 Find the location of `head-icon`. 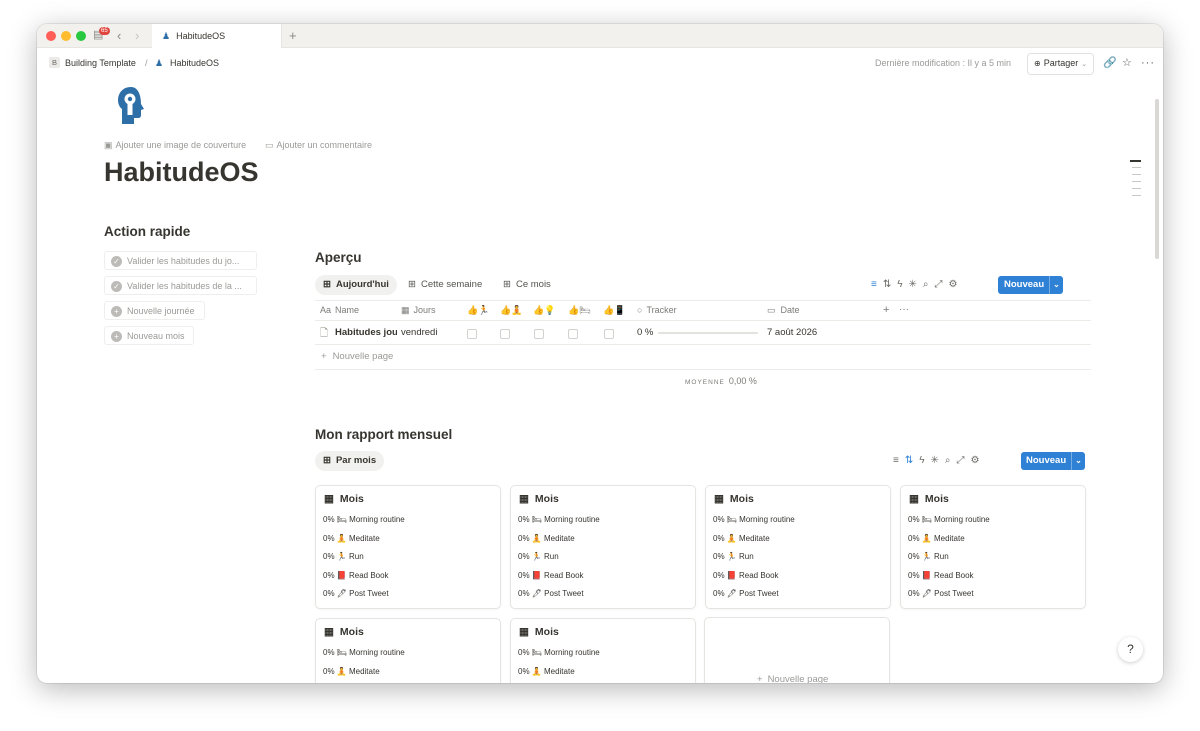

head-icon is located at coordinates (131, 105).